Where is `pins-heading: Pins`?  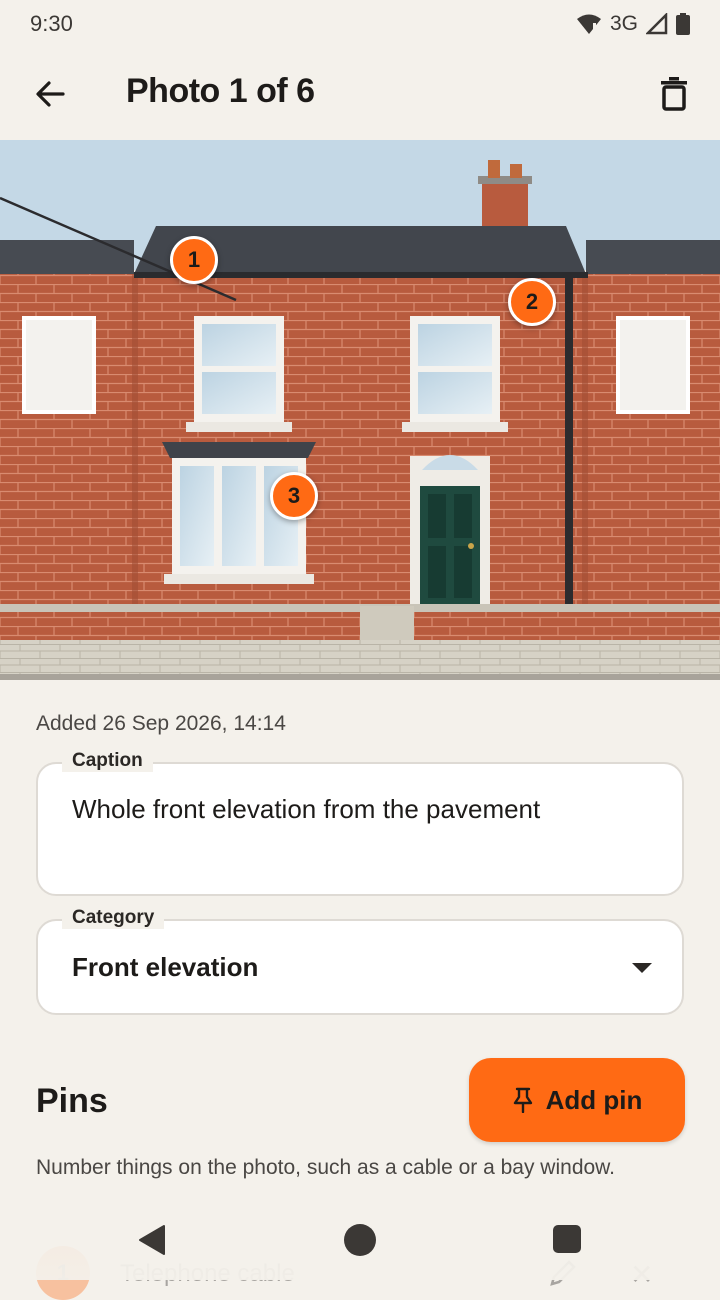 pins-heading: Pins is located at coordinates (72, 1101).